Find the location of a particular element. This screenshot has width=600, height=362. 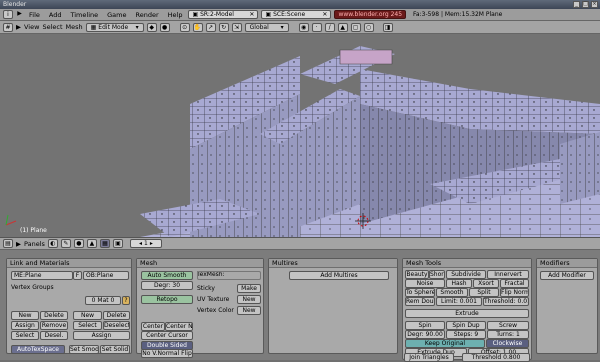

to-sphere-button: To Sphere is located at coordinates (420, 292).